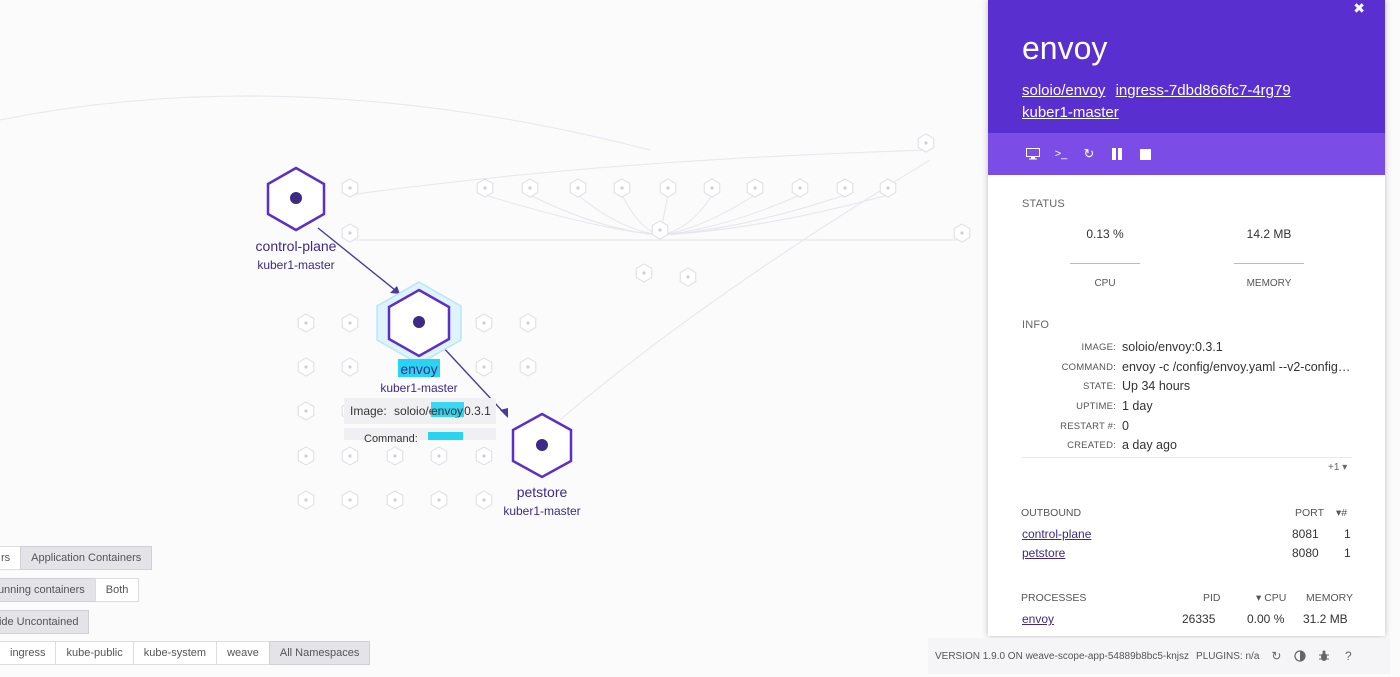 The width and height of the screenshot is (1400, 677). What do you see at coordinates (1070, 112) in the screenshot?
I see `link-host: kuber1-master` at bounding box center [1070, 112].